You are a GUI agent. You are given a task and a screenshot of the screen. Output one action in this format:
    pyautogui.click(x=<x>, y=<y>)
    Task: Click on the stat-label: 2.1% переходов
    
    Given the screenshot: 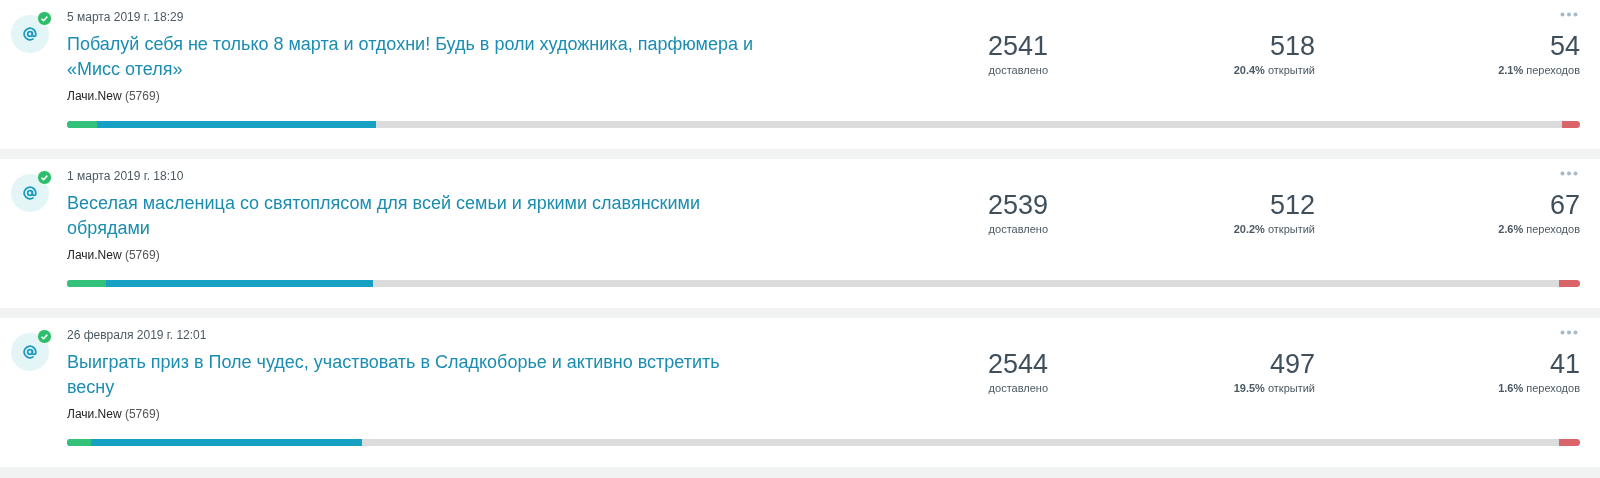 What is the action you would take?
    pyautogui.click(x=1539, y=70)
    